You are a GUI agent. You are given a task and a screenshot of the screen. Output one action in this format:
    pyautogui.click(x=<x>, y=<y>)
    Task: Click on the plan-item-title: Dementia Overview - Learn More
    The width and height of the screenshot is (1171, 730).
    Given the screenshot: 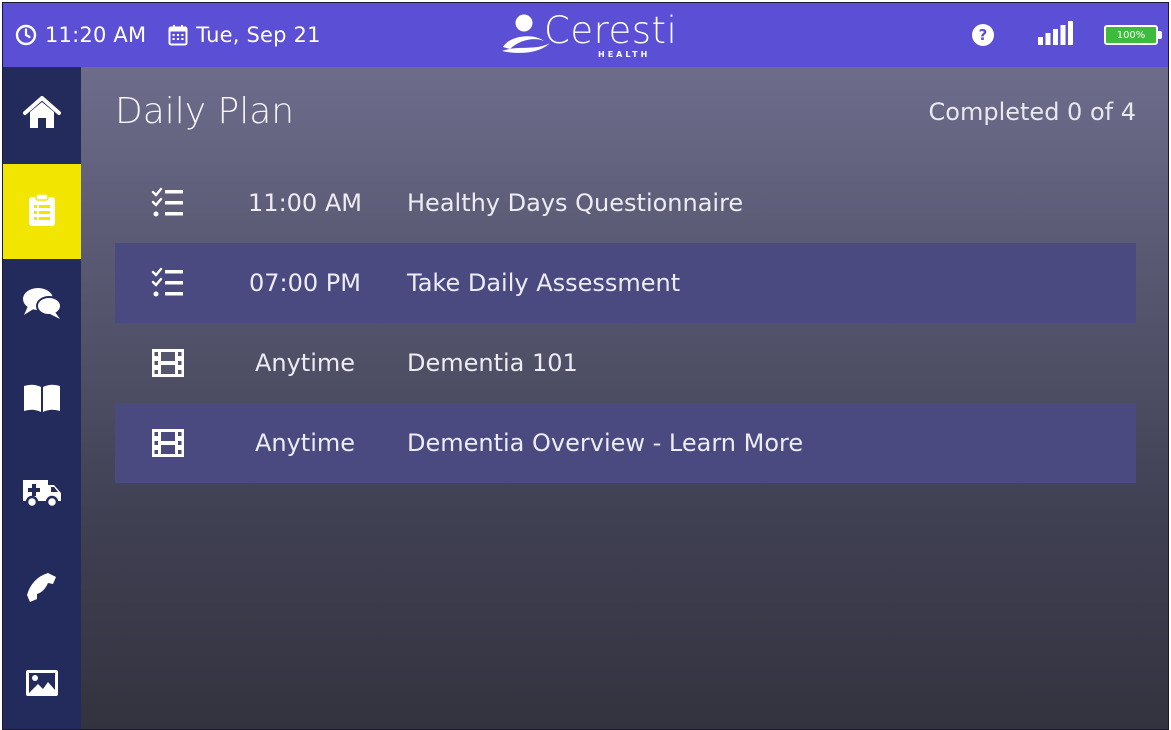 What is the action you would take?
    pyautogui.click(x=605, y=443)
    